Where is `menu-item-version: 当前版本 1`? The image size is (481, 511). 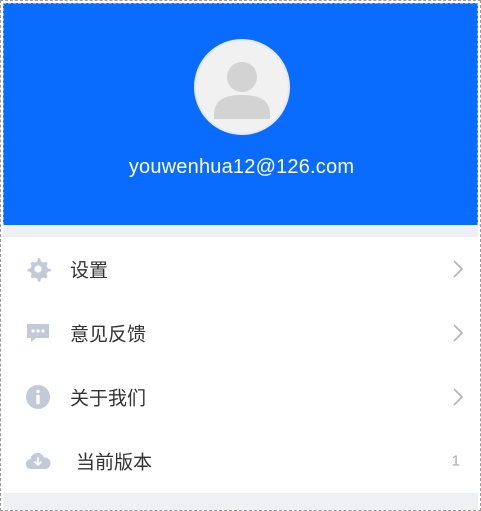
menu-item-version: 当前版本 1 is located at coordinates (240, 461).